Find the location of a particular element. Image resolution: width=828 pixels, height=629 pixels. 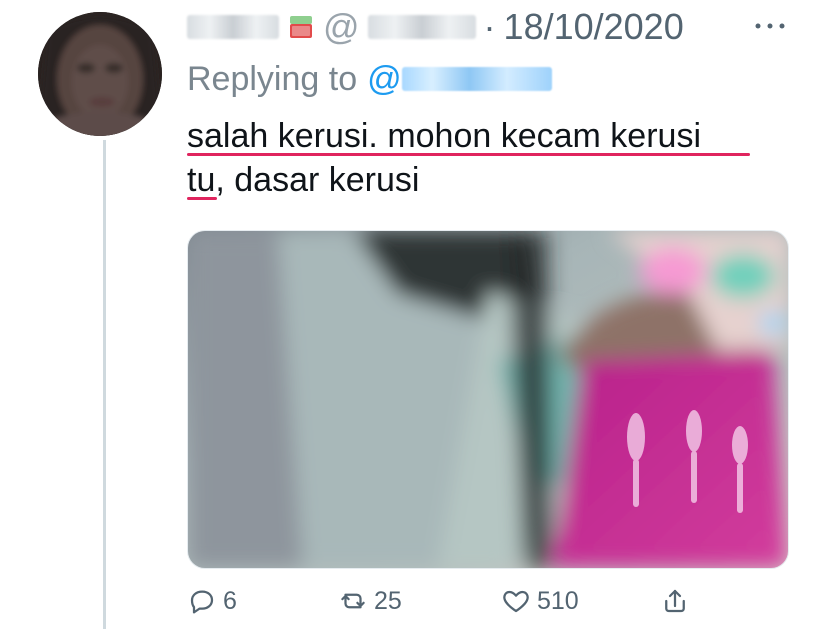

share-icon is located at coordinates (675, 601).